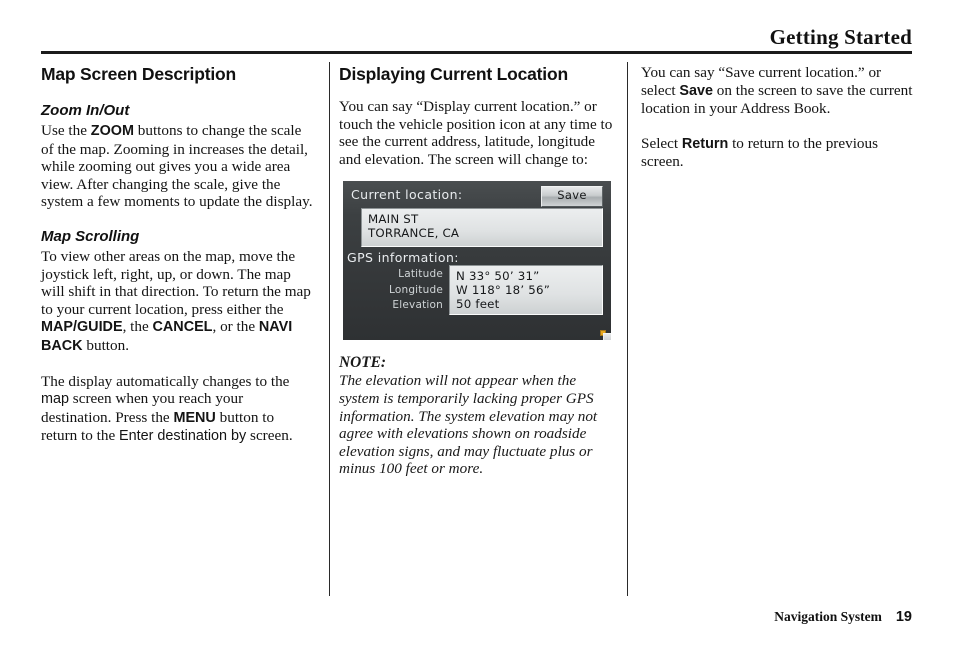 This screenshot has width=954, height=652. Describe the element at coordinates (55, 399) in the screenshot. I see `screen-name-map: map` at that location.